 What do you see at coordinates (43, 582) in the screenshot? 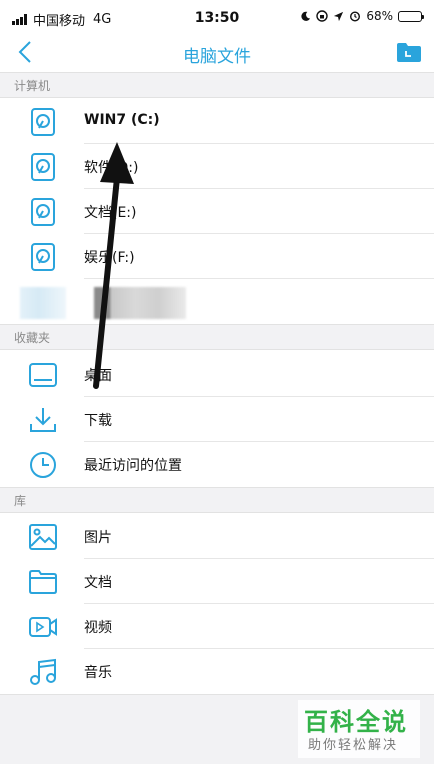
I see `folder-outline-icon` at bounding box center [43, 582].